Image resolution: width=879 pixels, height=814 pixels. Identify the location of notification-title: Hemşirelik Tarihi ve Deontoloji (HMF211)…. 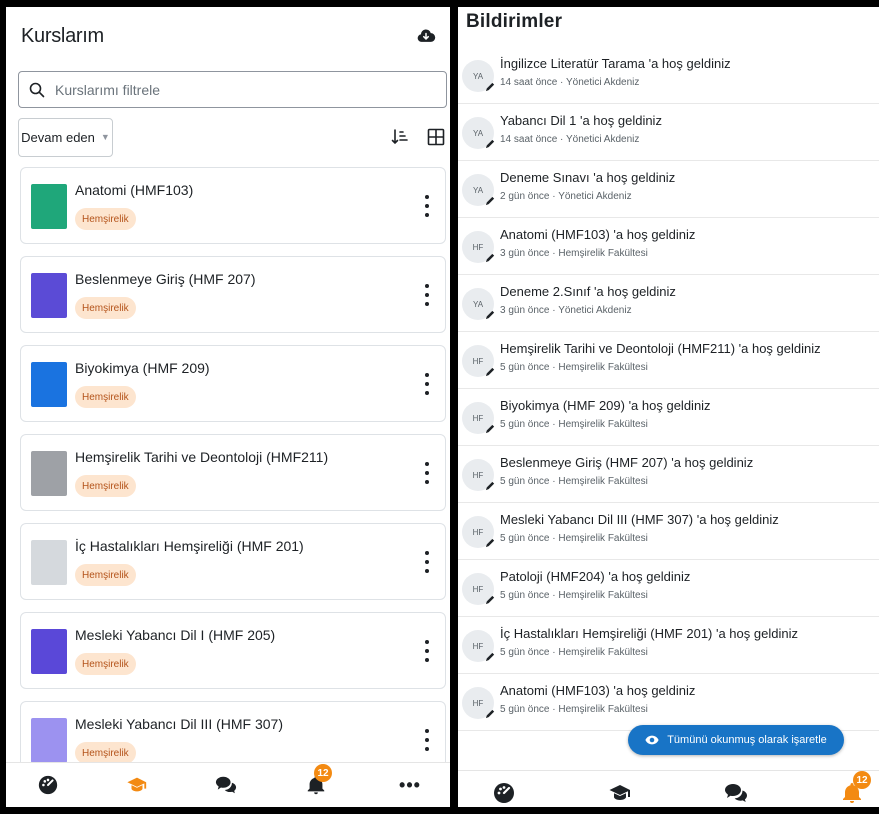
(660, 348).